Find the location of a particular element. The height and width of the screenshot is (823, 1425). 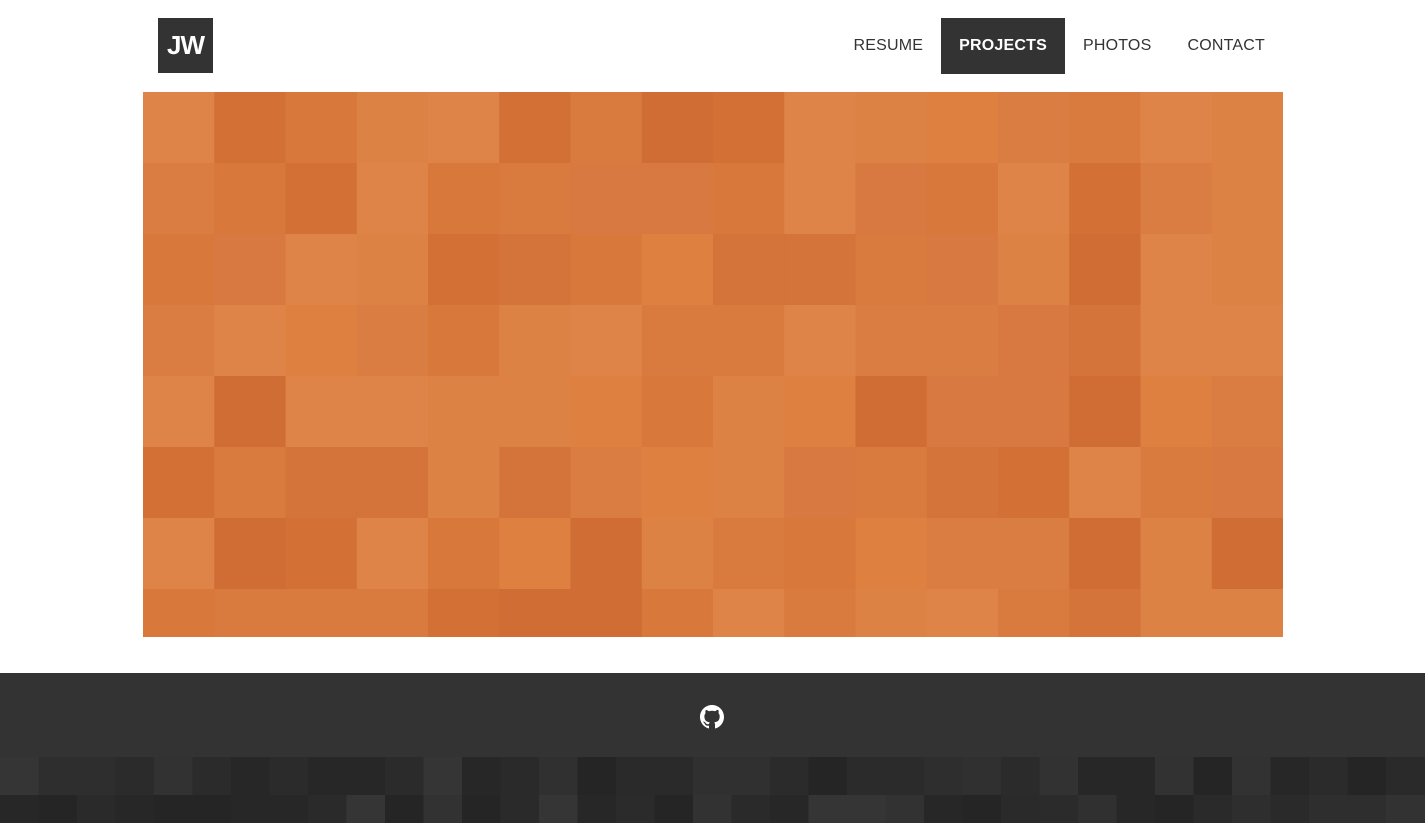

github-icon is located at coordinates (712, 717).